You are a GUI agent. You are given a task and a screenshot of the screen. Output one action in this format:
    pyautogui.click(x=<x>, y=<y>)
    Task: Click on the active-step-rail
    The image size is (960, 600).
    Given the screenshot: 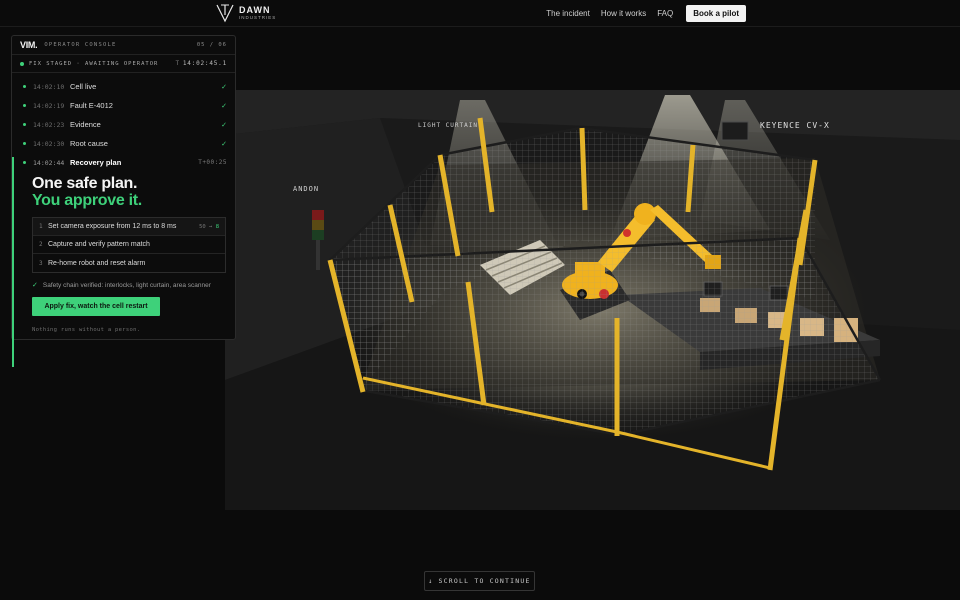 What is the action you would take?
    pyautogui.click(x=13, y=262)
    